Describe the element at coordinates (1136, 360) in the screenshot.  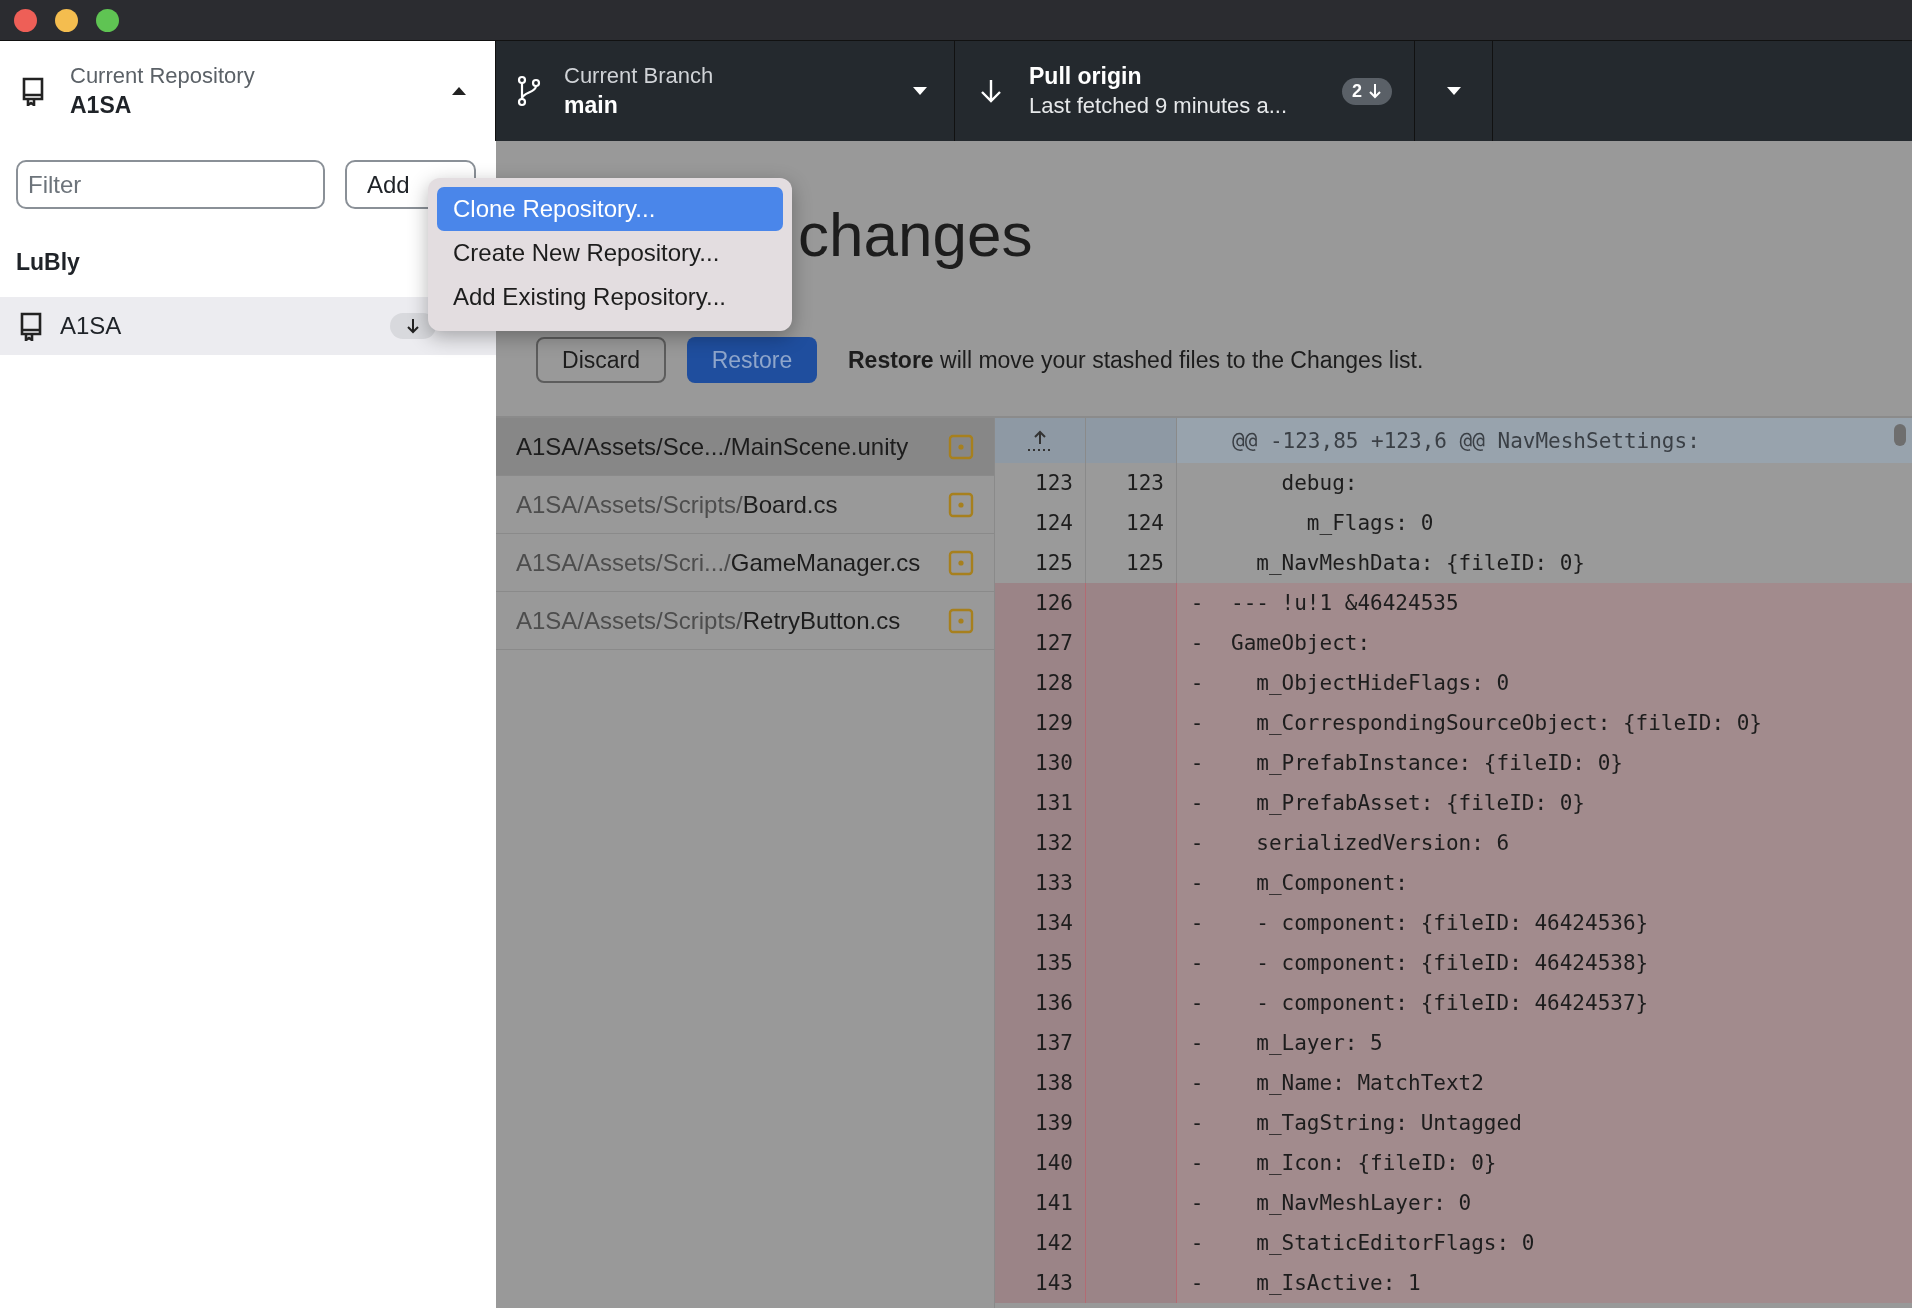
I see `restore-note: Restore will move your stashed files to the Changes list.` at that location.